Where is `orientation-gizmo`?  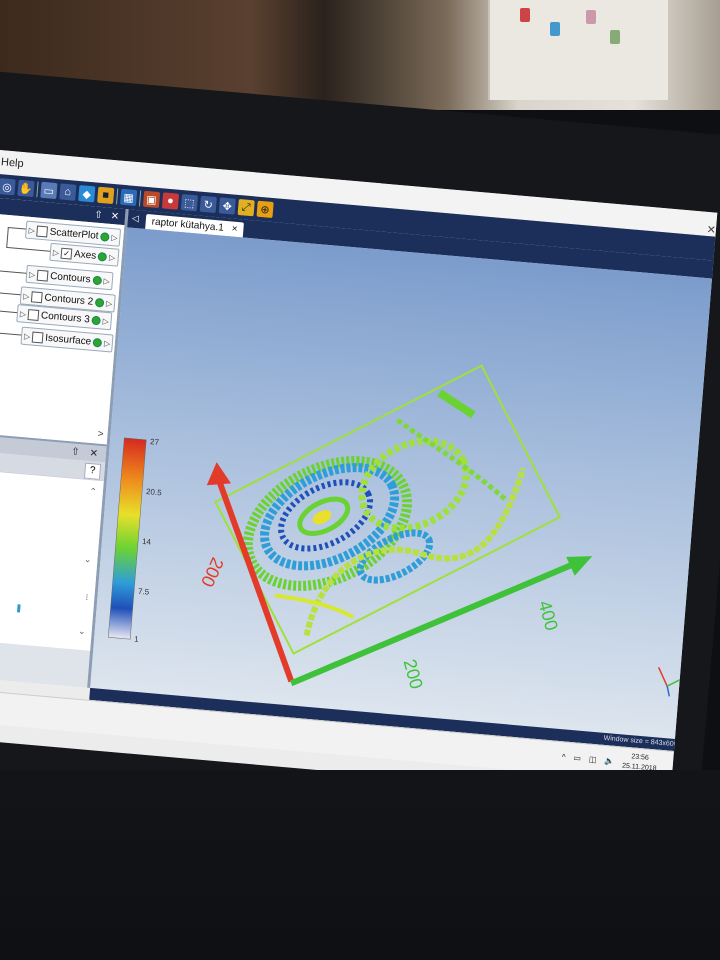 orientation-gizmo is located at coordinates (669, 682).